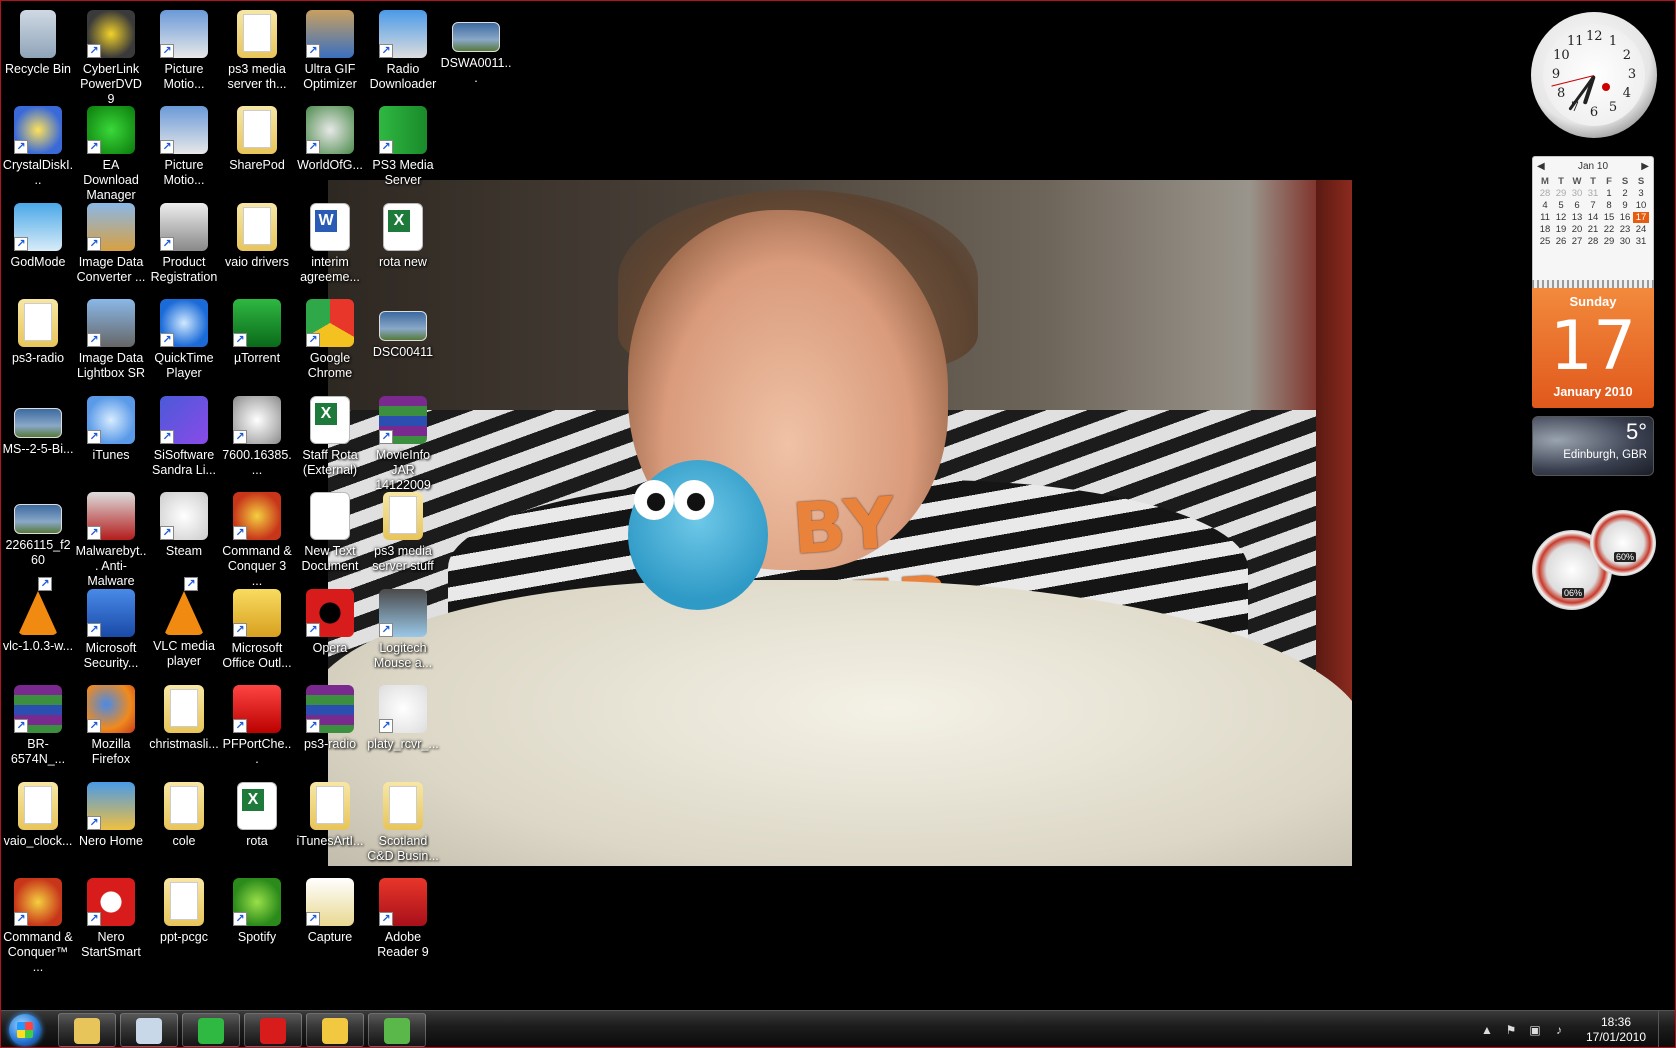  Describe the element at coordinates (330, 631) in the screenshot. I see `desktop-icon: ↗ Opera` at that location.